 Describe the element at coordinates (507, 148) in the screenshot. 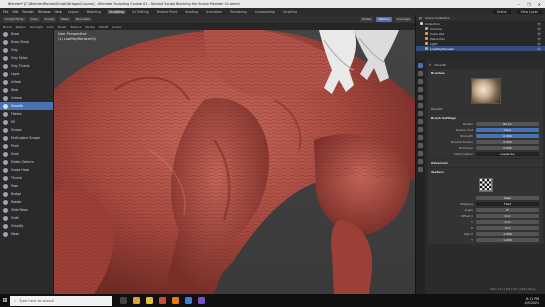

I see `field-value: 0.000` at that location.